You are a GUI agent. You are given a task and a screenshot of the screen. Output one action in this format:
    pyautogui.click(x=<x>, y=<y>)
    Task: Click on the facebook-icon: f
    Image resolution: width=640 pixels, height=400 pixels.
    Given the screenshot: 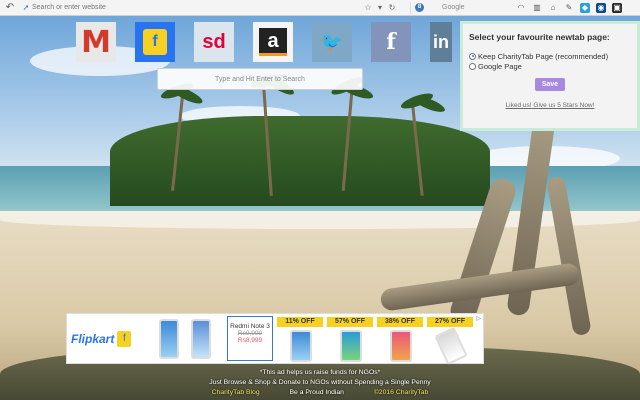 What is the action you would take?
    pyautogui.click(x=391, y=42)
    